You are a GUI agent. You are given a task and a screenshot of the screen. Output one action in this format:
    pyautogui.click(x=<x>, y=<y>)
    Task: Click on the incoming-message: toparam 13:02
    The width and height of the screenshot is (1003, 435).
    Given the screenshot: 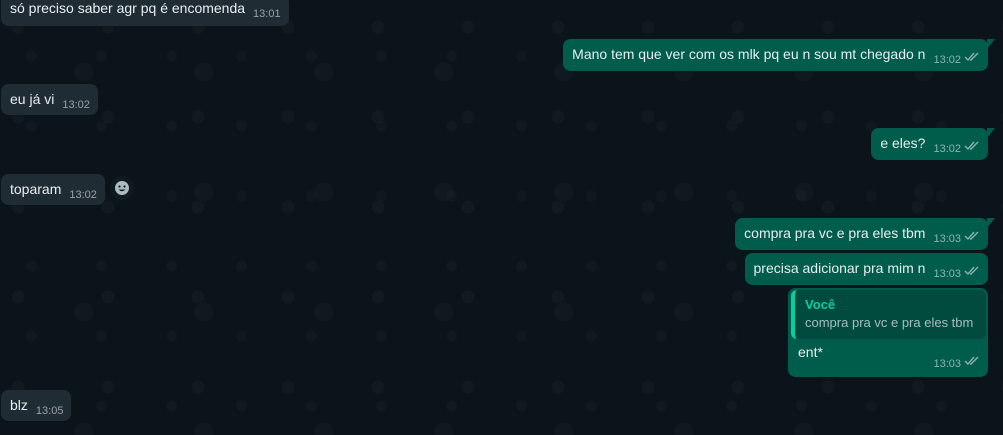 What is the action you would take?
    pyautogui.click(x=53, y=189)
    